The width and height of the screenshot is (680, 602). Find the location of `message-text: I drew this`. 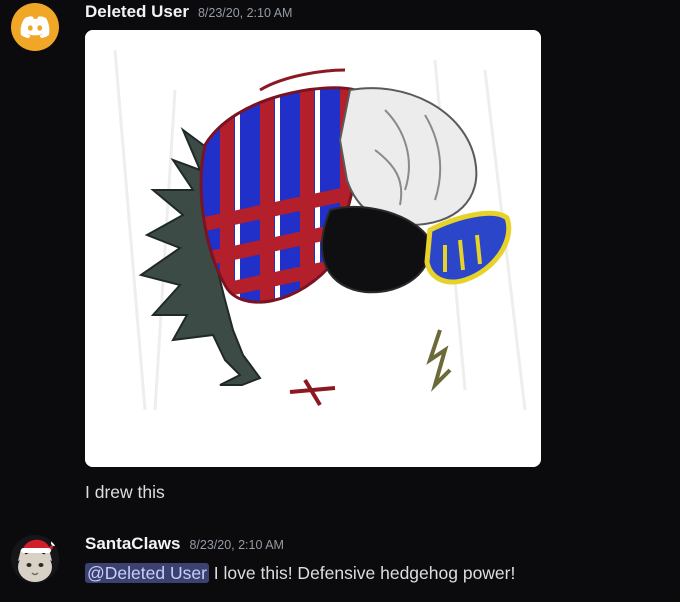

message-text: I drew this is located at coordinates (125, 492).